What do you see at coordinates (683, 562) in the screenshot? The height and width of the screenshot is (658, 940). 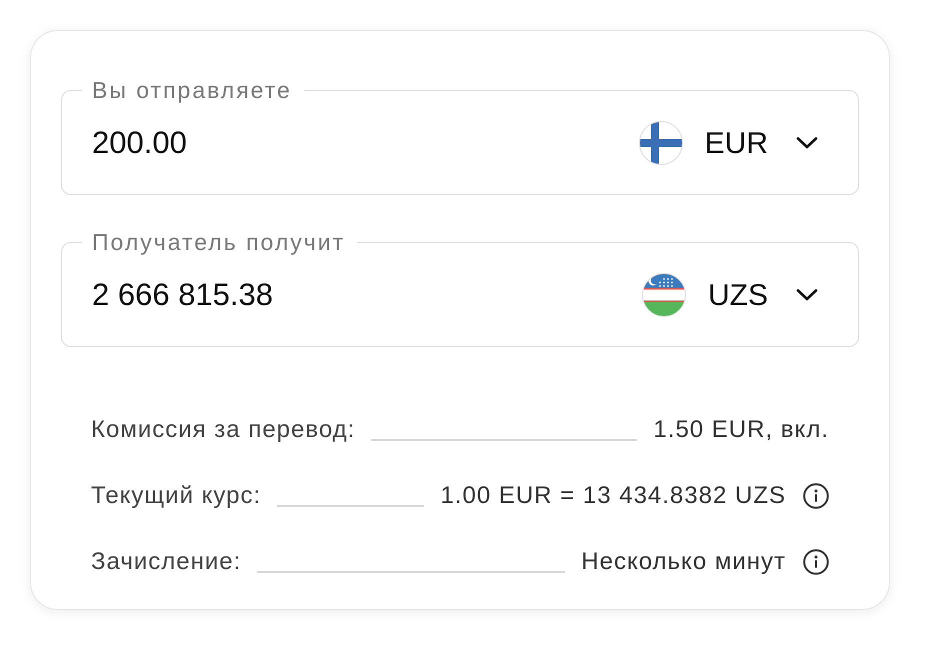 I see `detail-value: Несколько минут` at bounding box center [683, 562].